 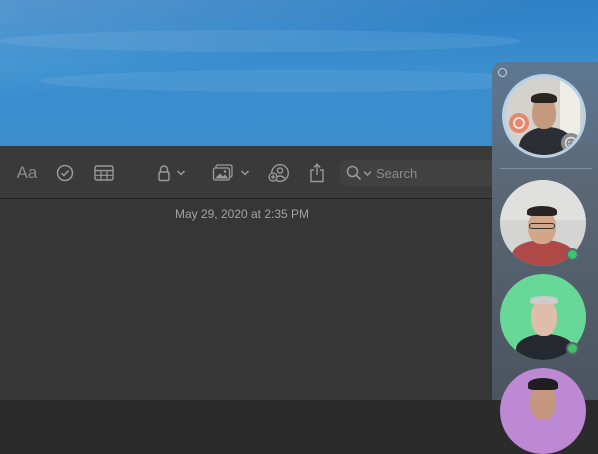 I want to click on format-text-label: Aa, so click(x=27, y=172).